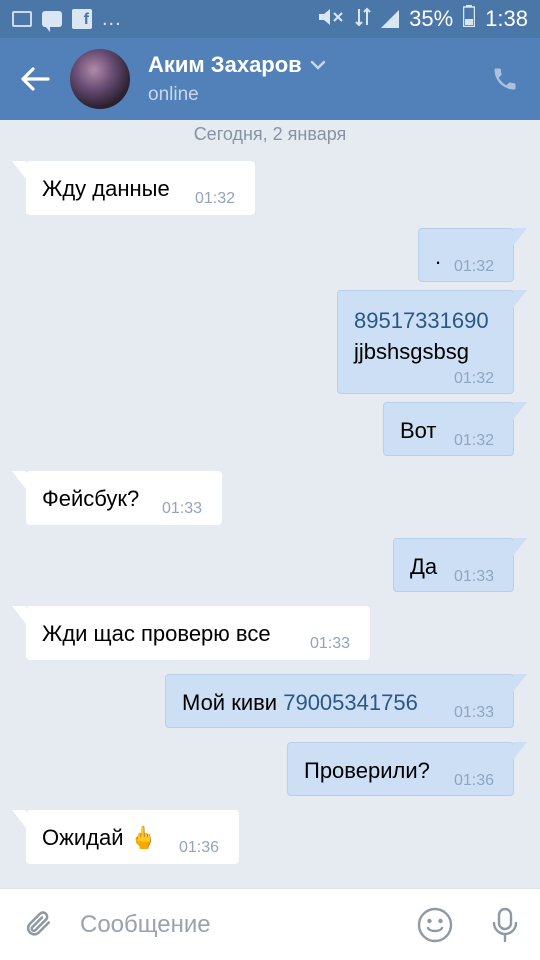  I want to click on battery-icon, so click(469, 19).